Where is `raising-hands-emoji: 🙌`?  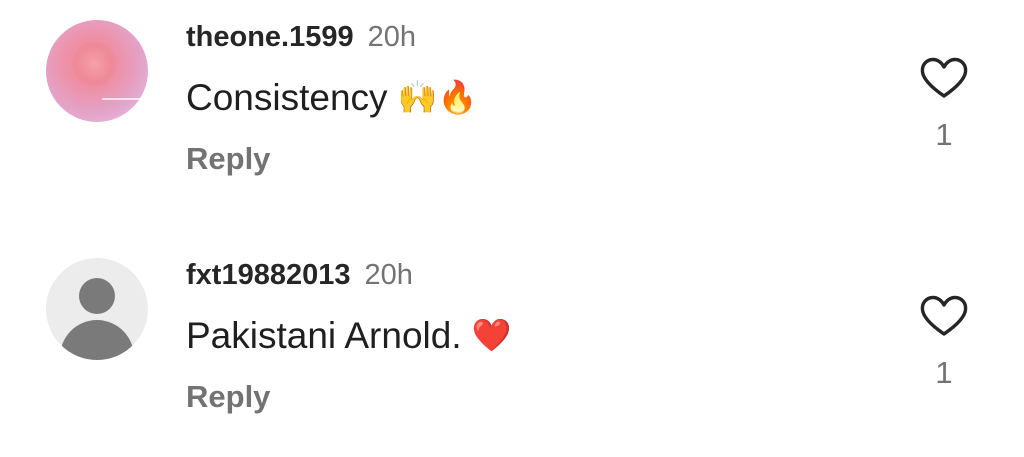 raising-hands-emoji: 🙌 is located at coordinates (417, 97).